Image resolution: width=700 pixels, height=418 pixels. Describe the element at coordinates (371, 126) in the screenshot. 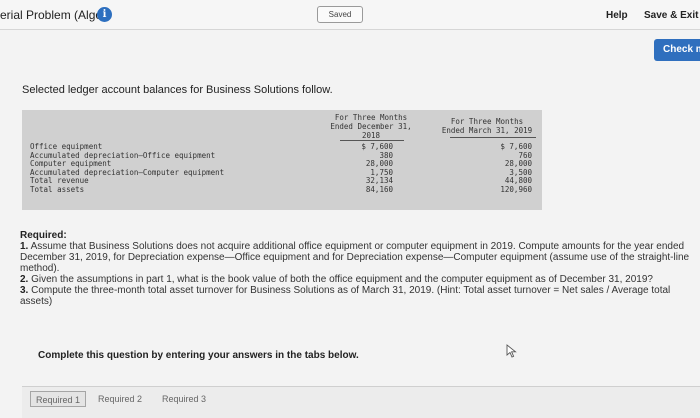

I see `column-header-dec: For Three Months Ended December 31, 2018` at that location.